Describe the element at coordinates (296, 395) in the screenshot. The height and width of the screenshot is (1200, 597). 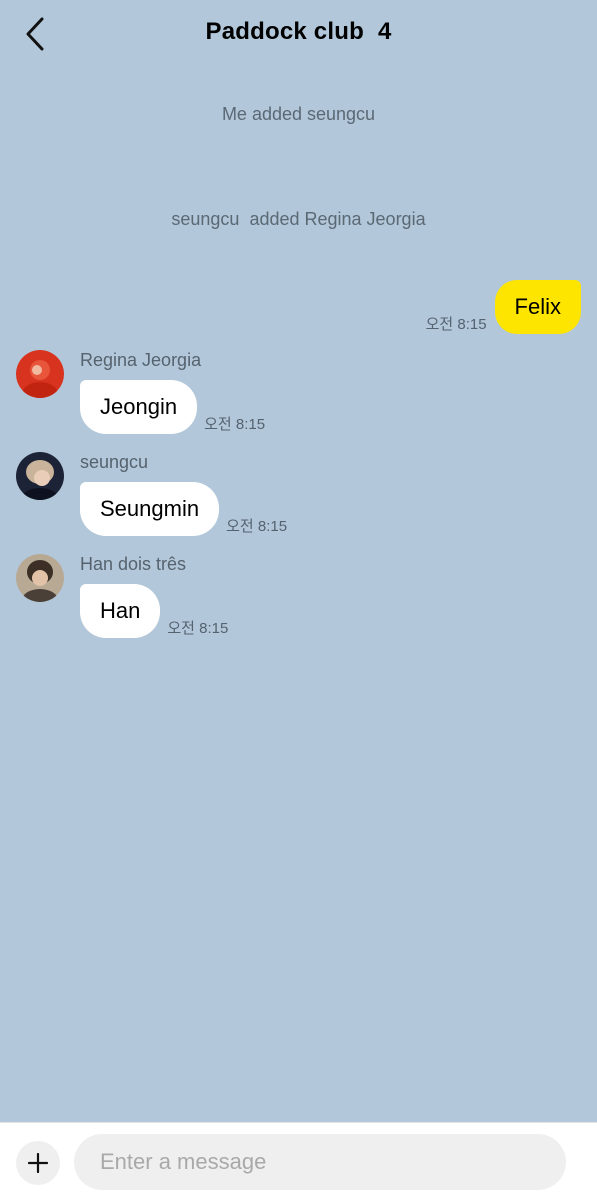
I see `message-item: Regina Jeorgia Jeongin 오전 8:15` at that location.